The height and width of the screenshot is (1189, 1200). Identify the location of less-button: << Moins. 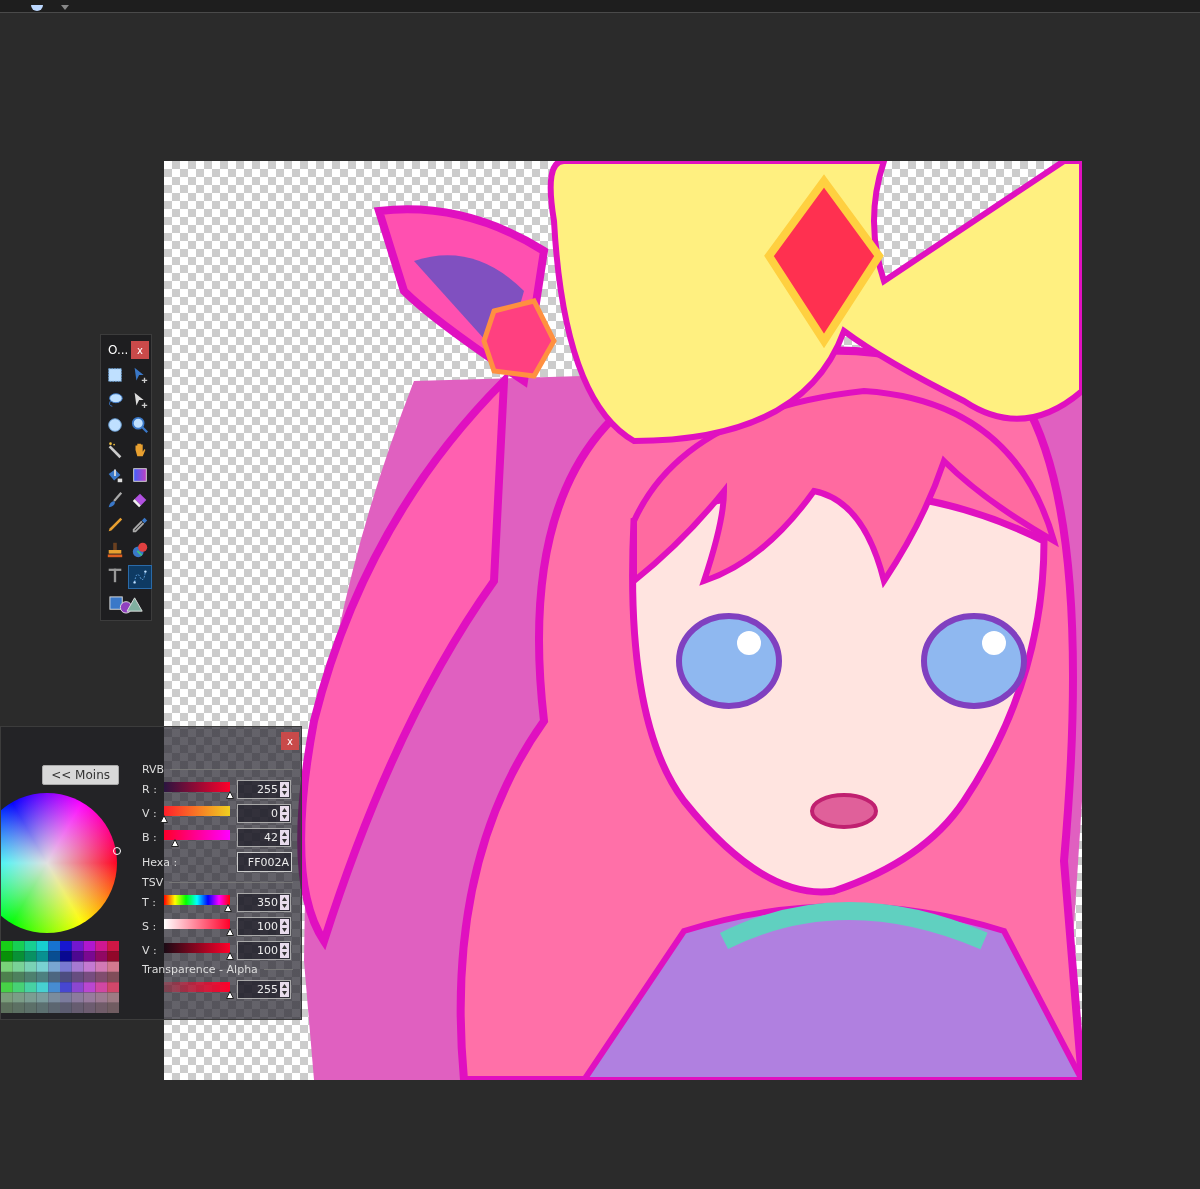
(80, 775).